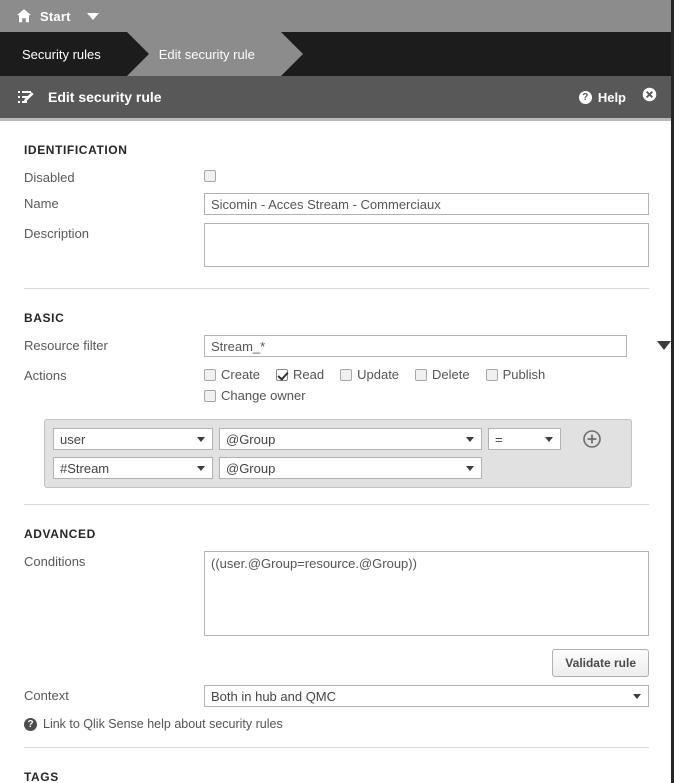 Image resolution: width=674 pixels, height=783 pixels. What do you see at coordinates (524, 439) in the screenshot?
I see `condition-operator-select: =` at bounding box center [524, 439].